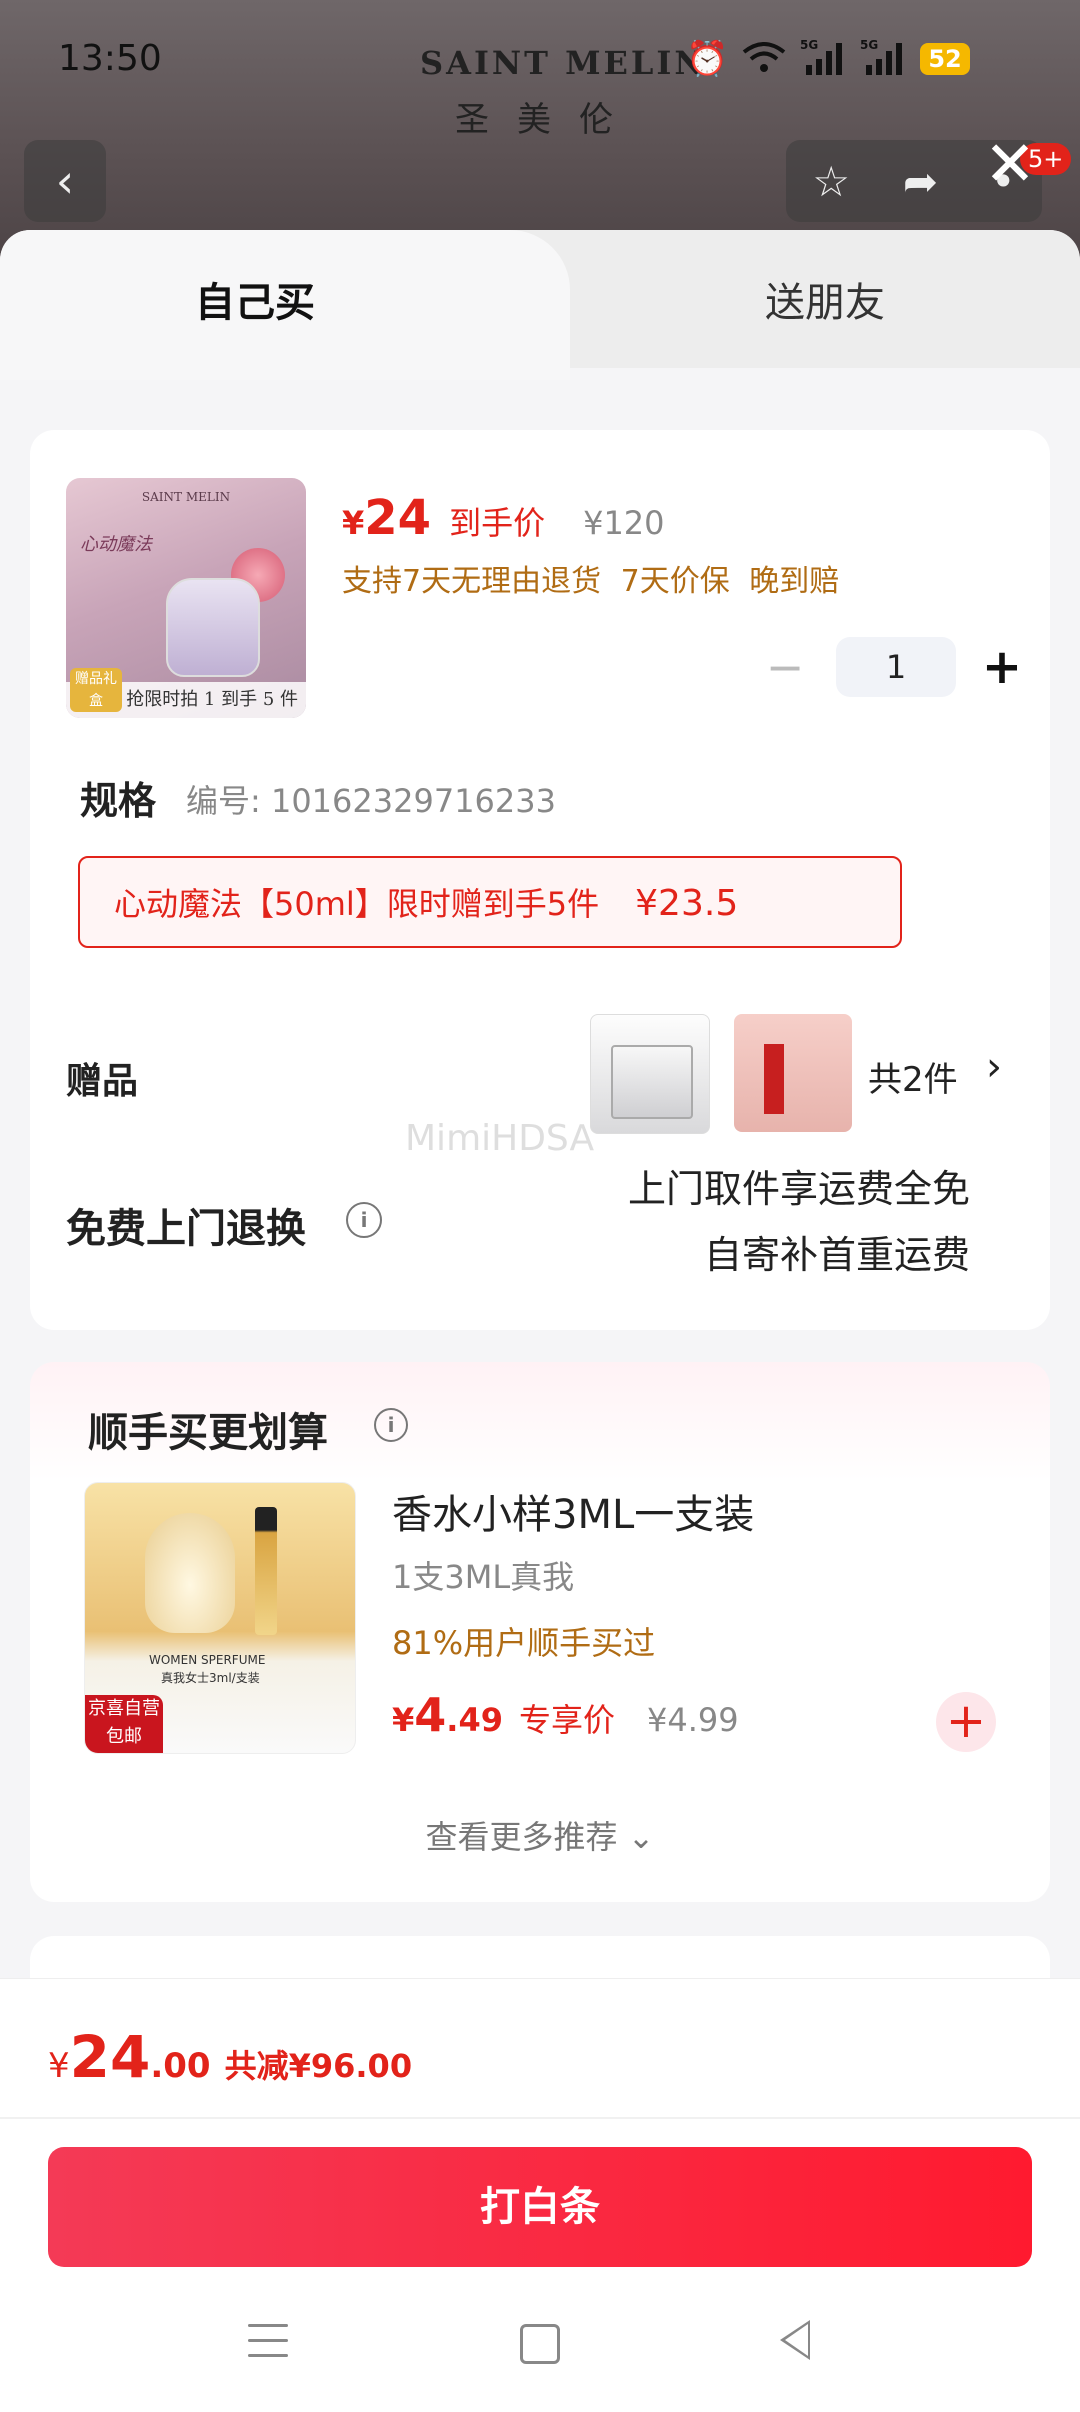 The height and width of the screenshot is (2412, 1080). I want to click on recommend-item-price: ¥4.49, so click(447, 1715).